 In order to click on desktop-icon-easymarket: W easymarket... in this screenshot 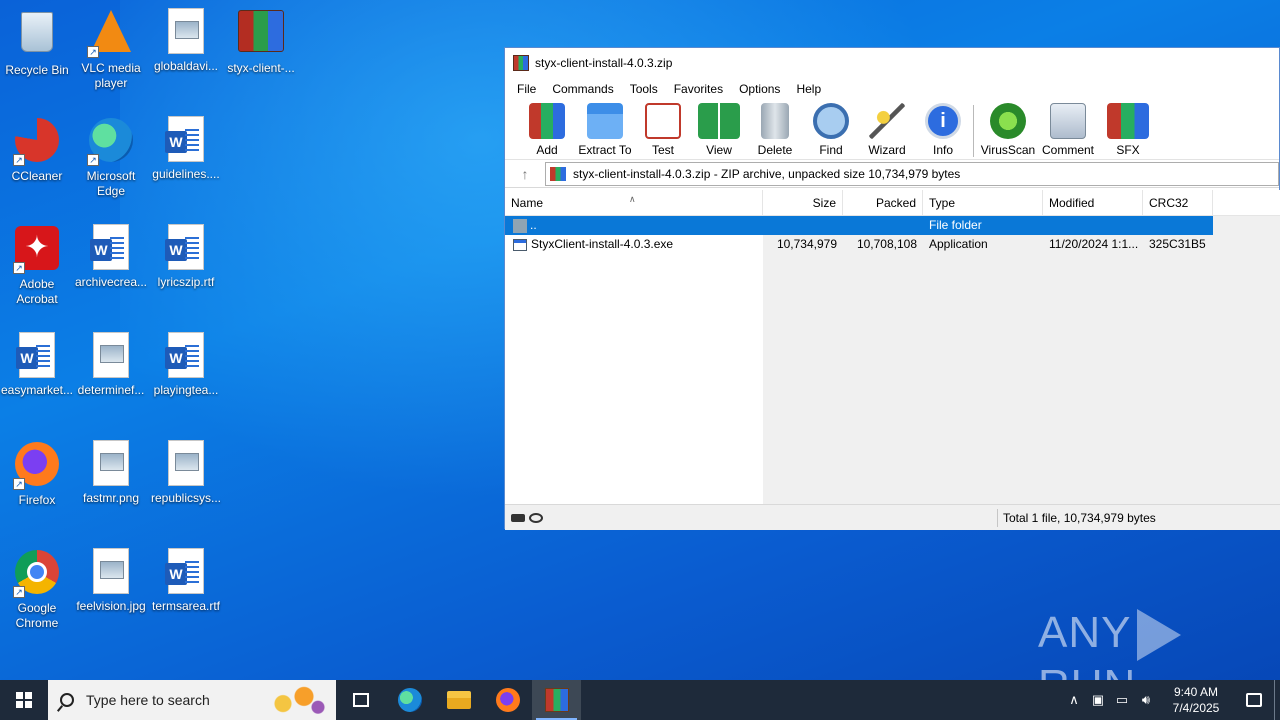, I will do `click(37, 365)`.